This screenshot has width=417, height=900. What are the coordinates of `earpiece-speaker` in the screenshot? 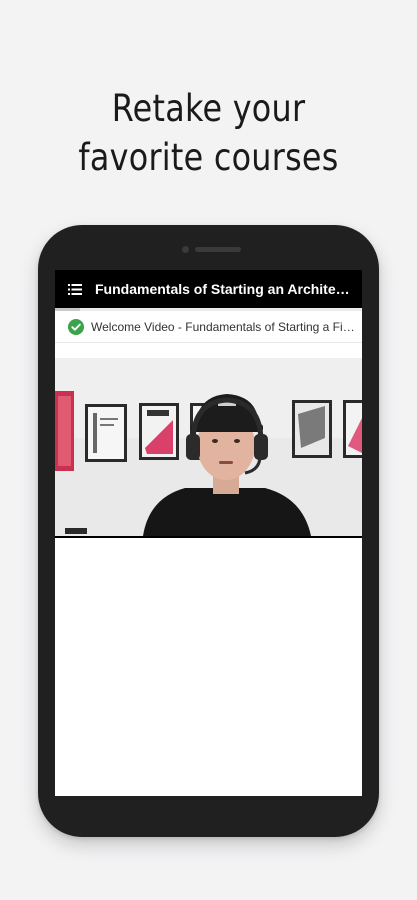 It's located at (218, 249).